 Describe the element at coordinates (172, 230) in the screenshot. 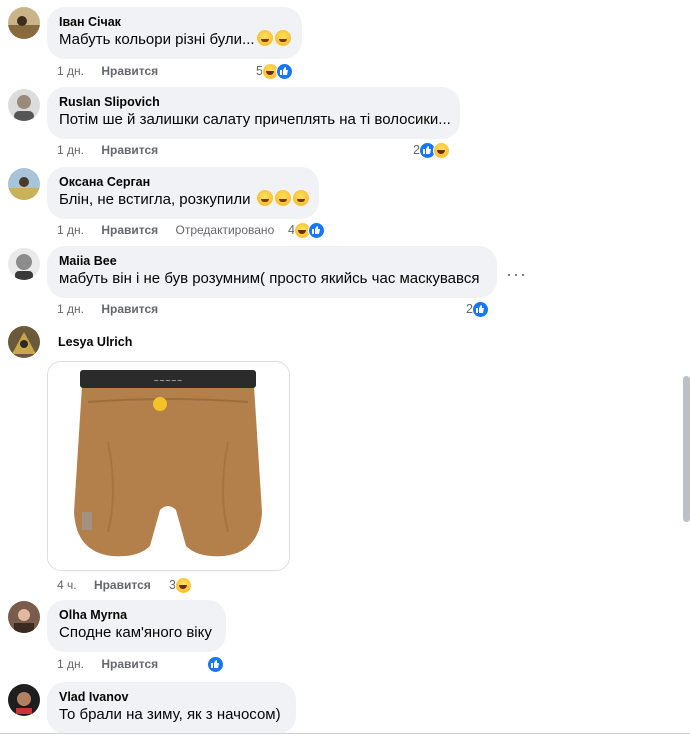

I see `comment-meta: 1 дн. Нравится Отредактировано` at that location.